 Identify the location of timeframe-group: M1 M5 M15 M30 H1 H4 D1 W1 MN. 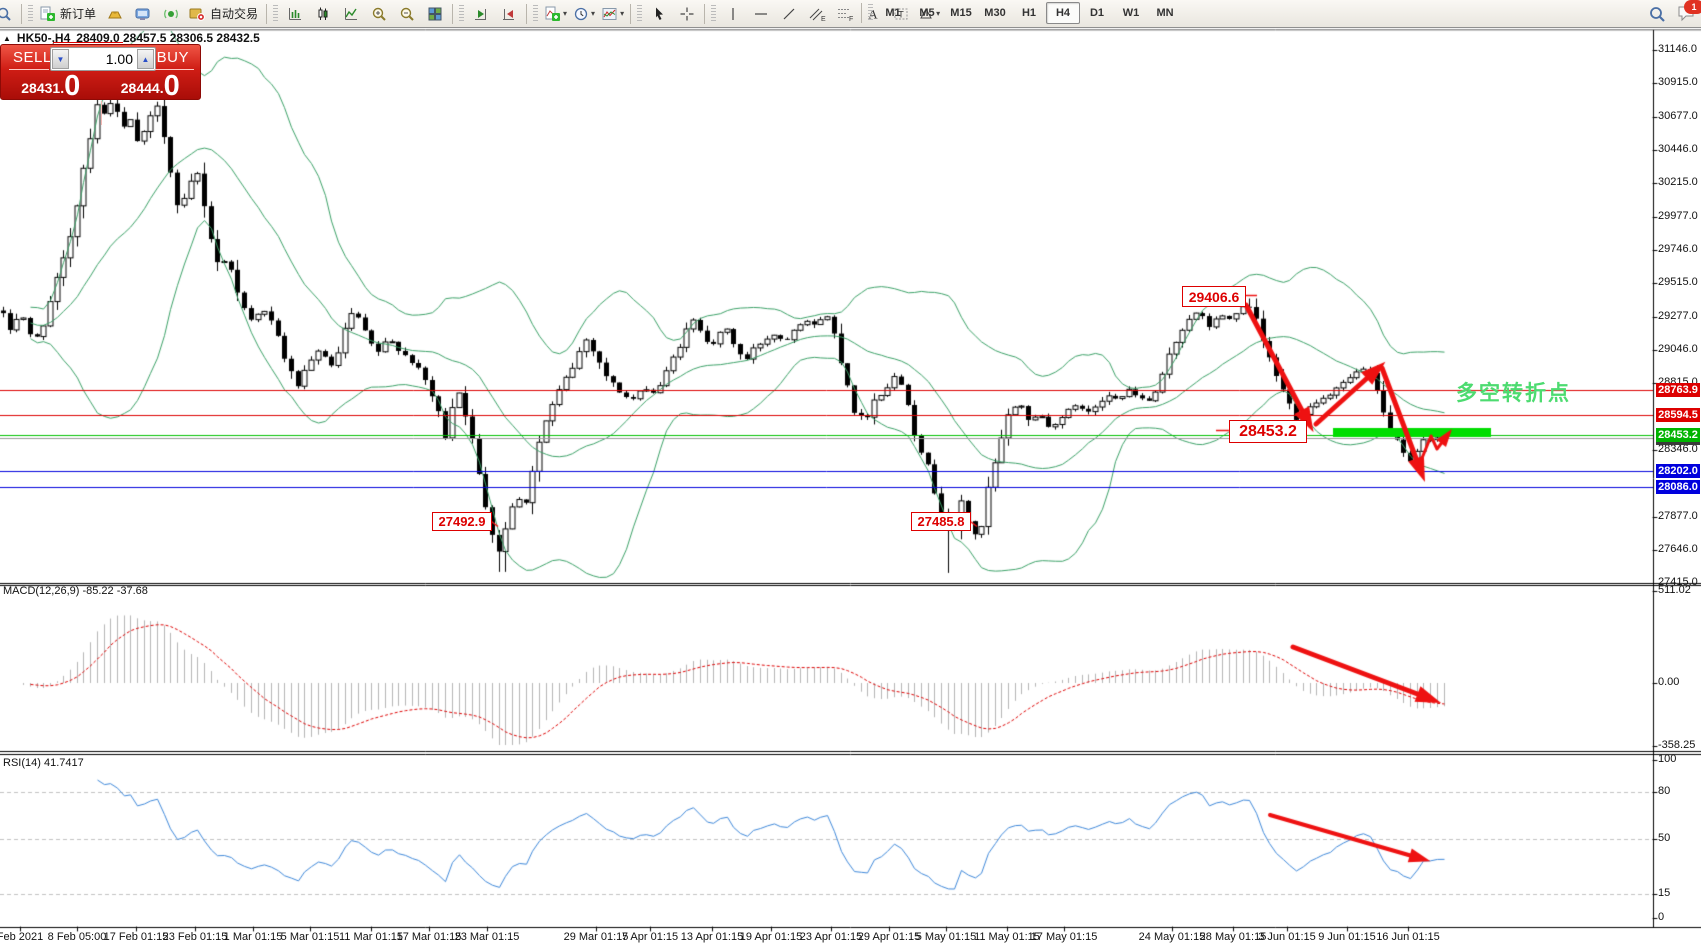
(1020, 13).